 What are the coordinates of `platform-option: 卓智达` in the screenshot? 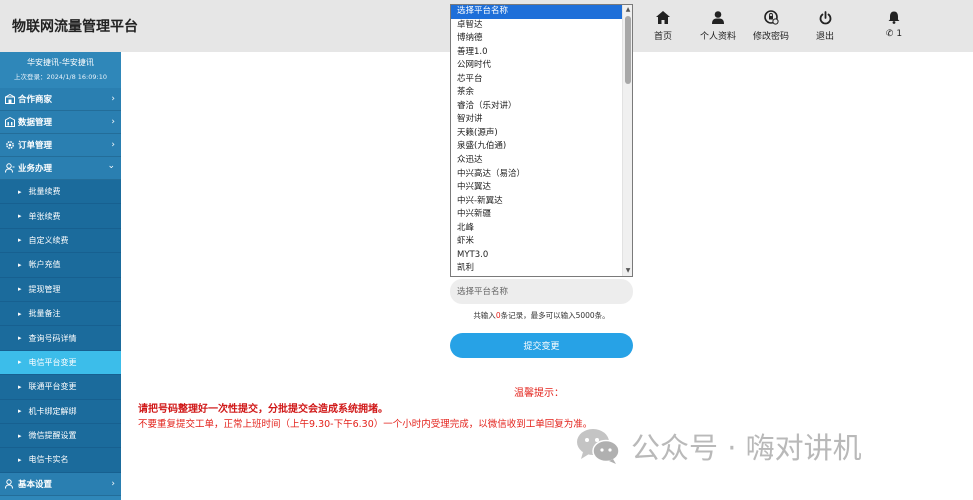 It's located at (537, 26).